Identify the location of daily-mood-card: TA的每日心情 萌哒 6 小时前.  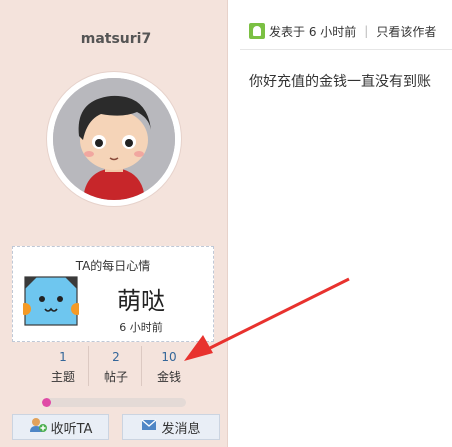
(113, 294).